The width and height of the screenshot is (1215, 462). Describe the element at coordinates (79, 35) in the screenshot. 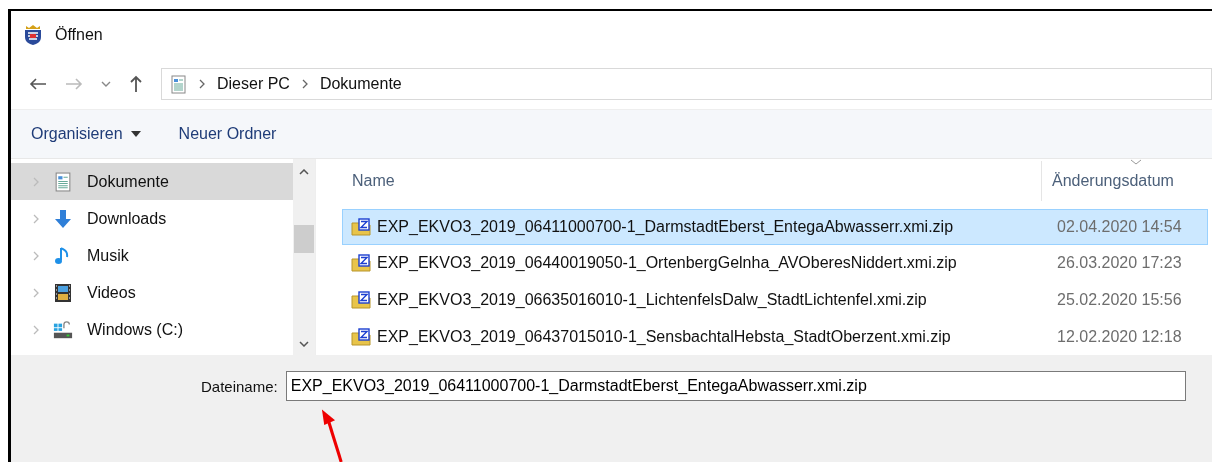

I see `window-title: Öffnen` at that location.